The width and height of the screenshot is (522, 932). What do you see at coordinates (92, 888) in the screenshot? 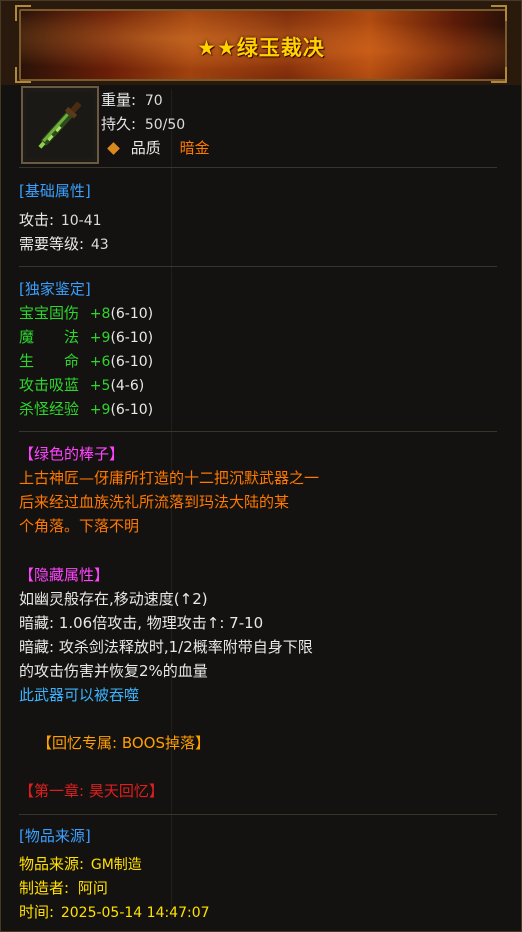
I see `maker-value: 阿问` at bounding box center [92, 888].